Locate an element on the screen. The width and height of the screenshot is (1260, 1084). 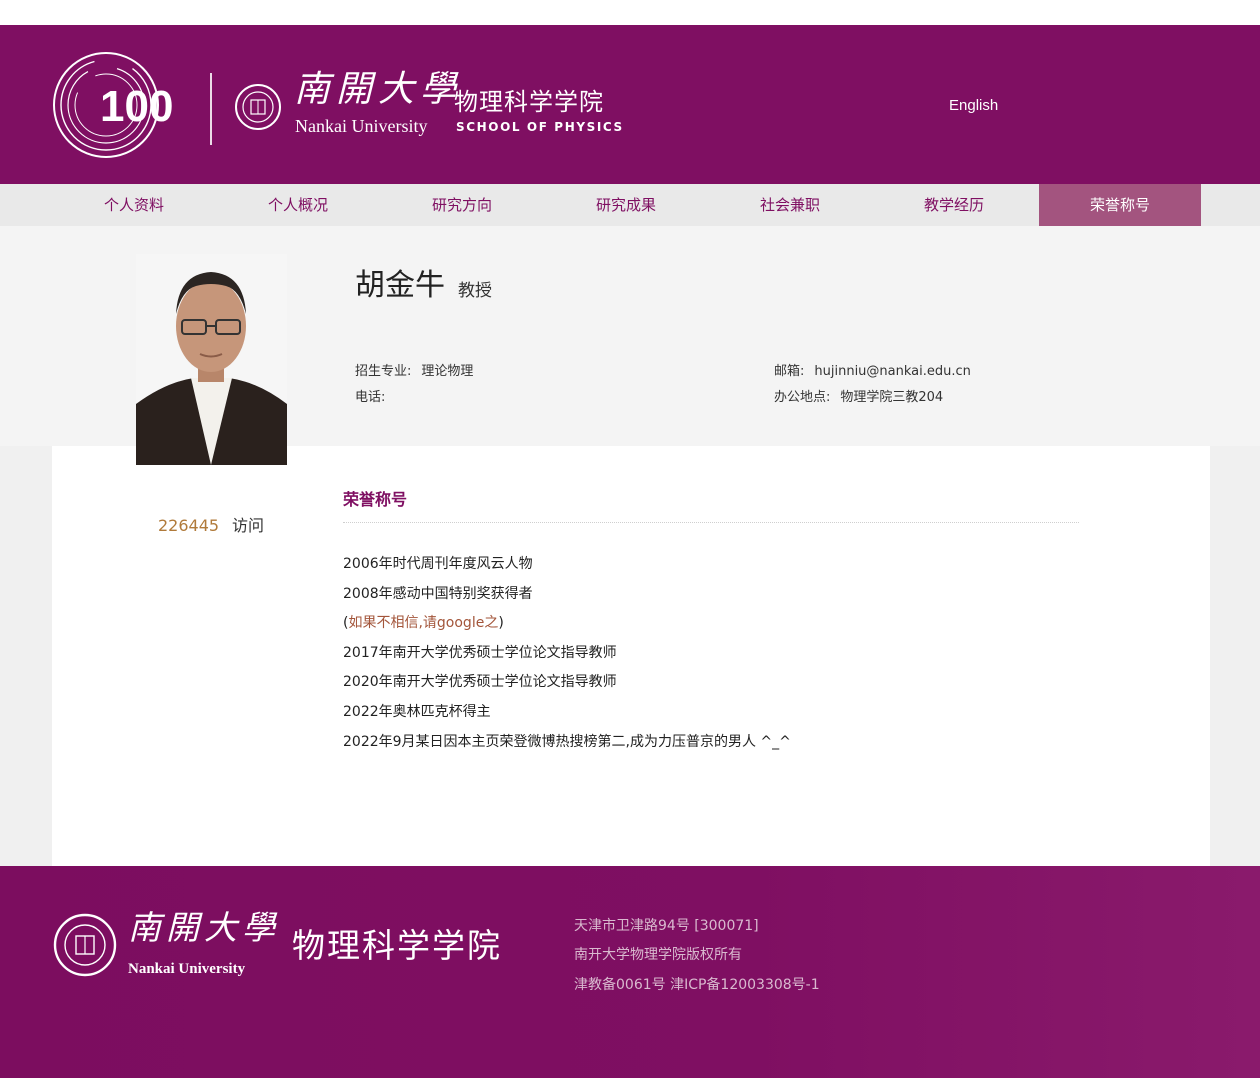
section-heading: 荣誉称号 is located at coordinates (375, 500).